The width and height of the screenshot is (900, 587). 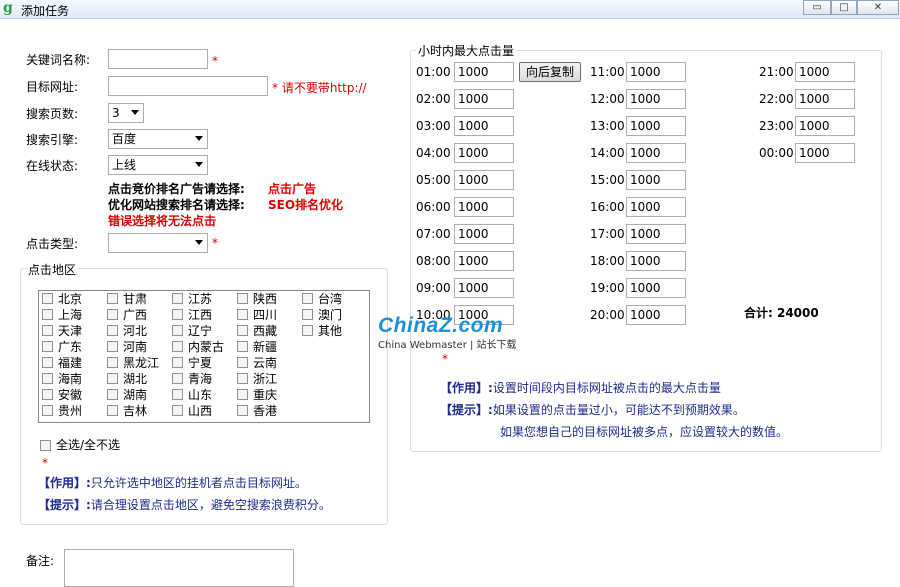 I want to click on region-label: 台湾, so click(x=330, y=299).